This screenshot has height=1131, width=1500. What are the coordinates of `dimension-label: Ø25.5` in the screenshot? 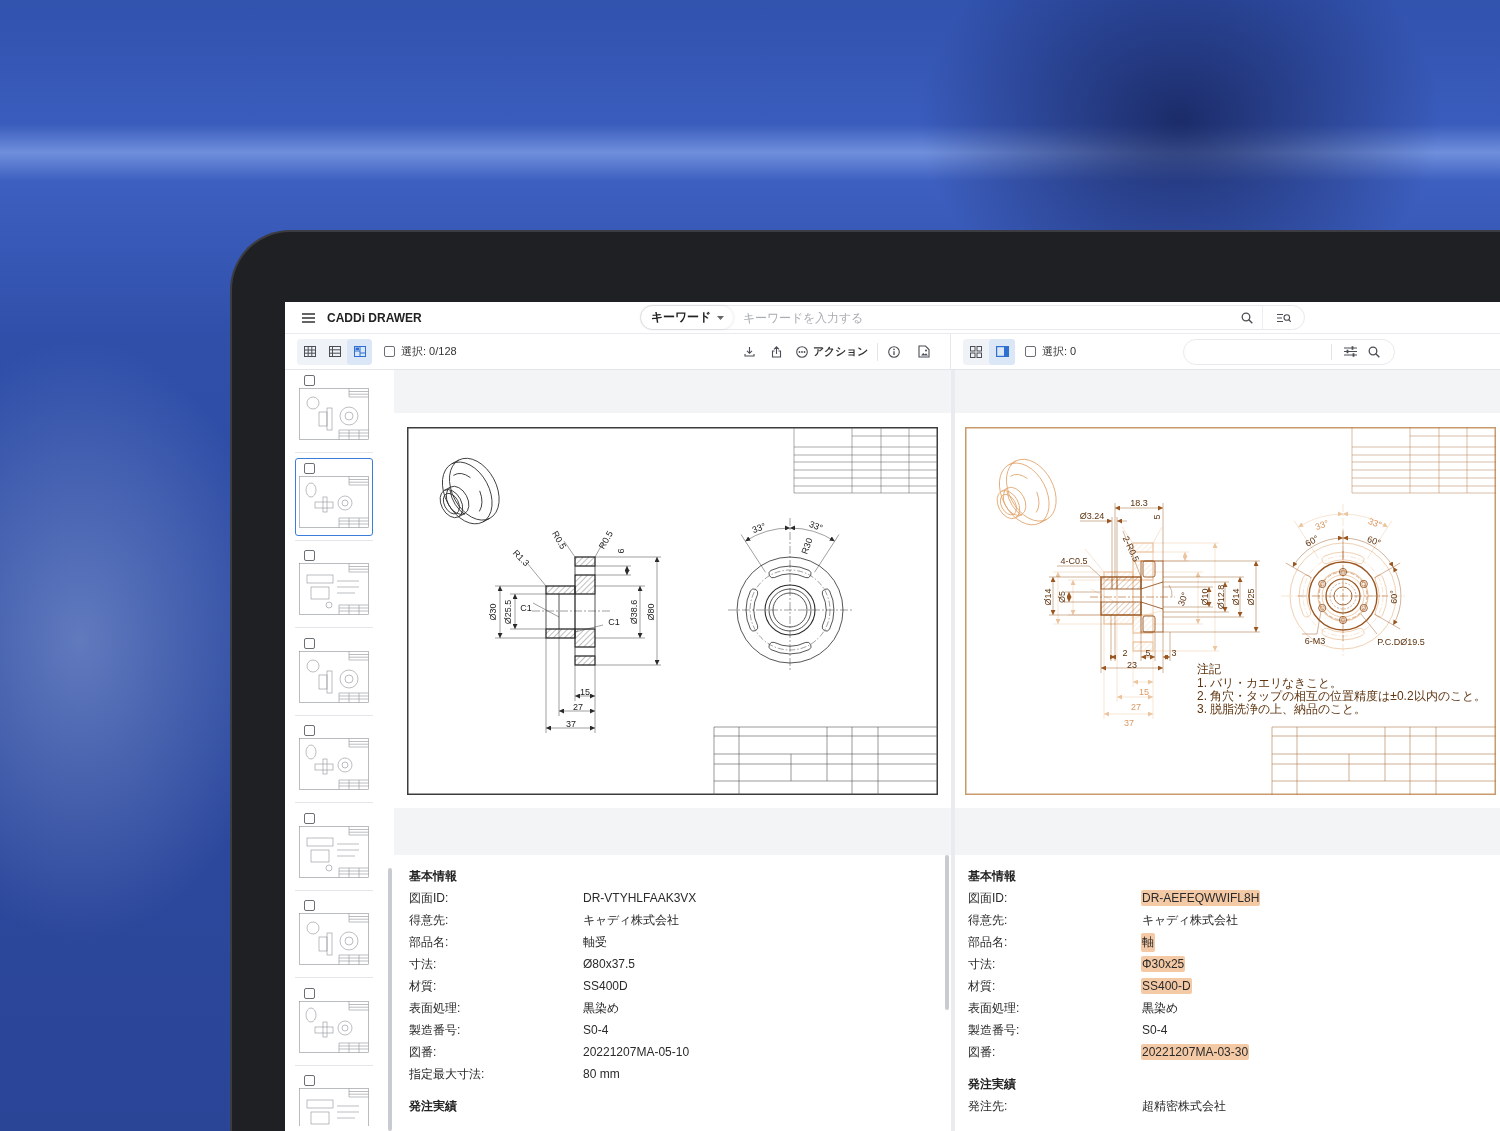 It's located at (508, 612).